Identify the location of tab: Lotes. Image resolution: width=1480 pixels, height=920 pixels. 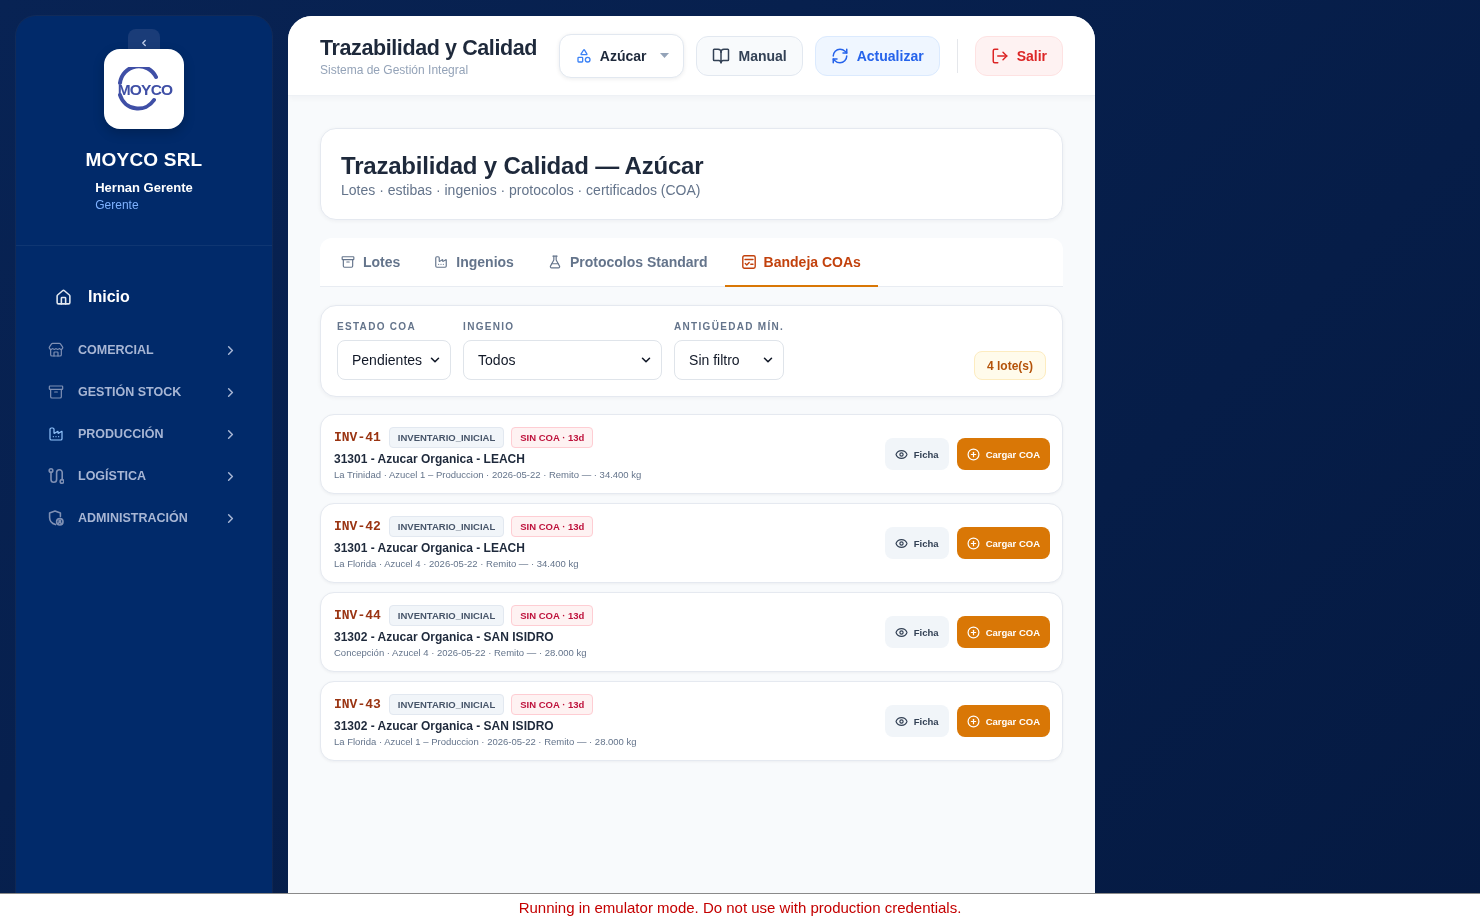
(371, 262).